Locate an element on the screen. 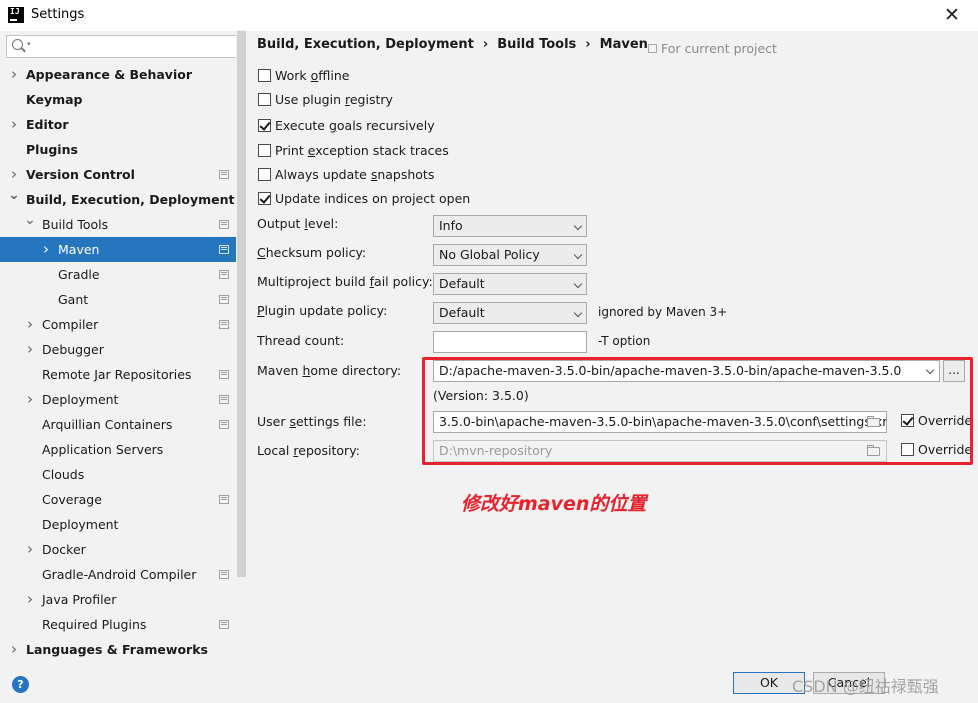 The width and height of the screenshot is (978, 703). sidebar-item: Deployment is located at coordinates (118, 524).